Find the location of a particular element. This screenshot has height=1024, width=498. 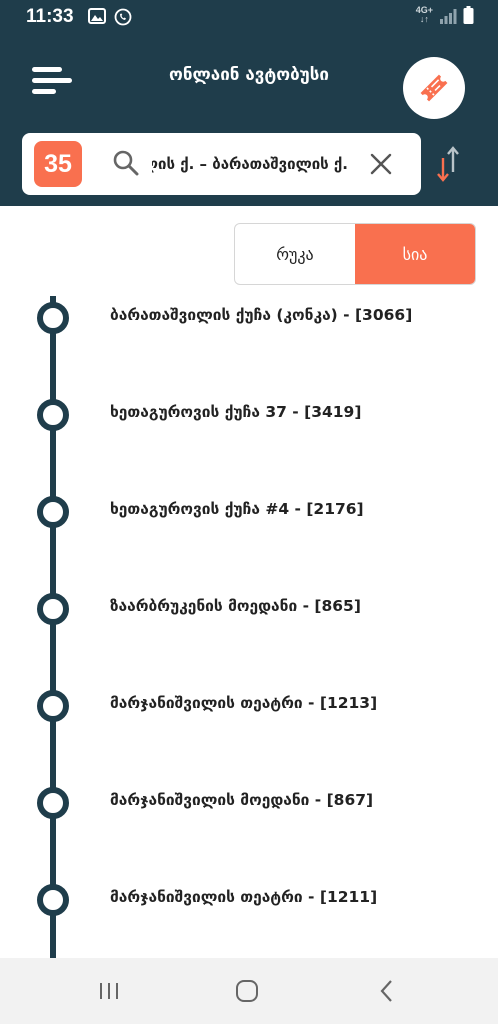

home-icon is located at coordinates (247, 991).